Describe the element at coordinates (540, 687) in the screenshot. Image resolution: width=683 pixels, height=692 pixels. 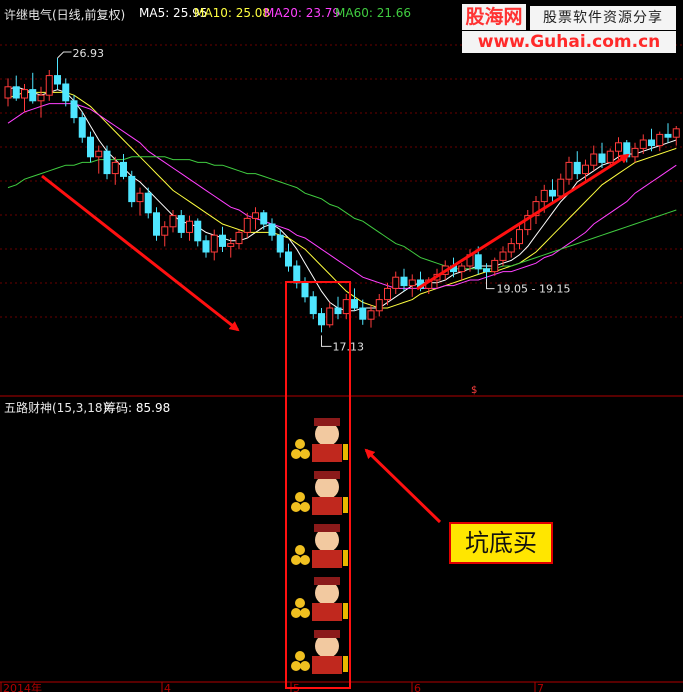
I see `x-label: 7` at that location.